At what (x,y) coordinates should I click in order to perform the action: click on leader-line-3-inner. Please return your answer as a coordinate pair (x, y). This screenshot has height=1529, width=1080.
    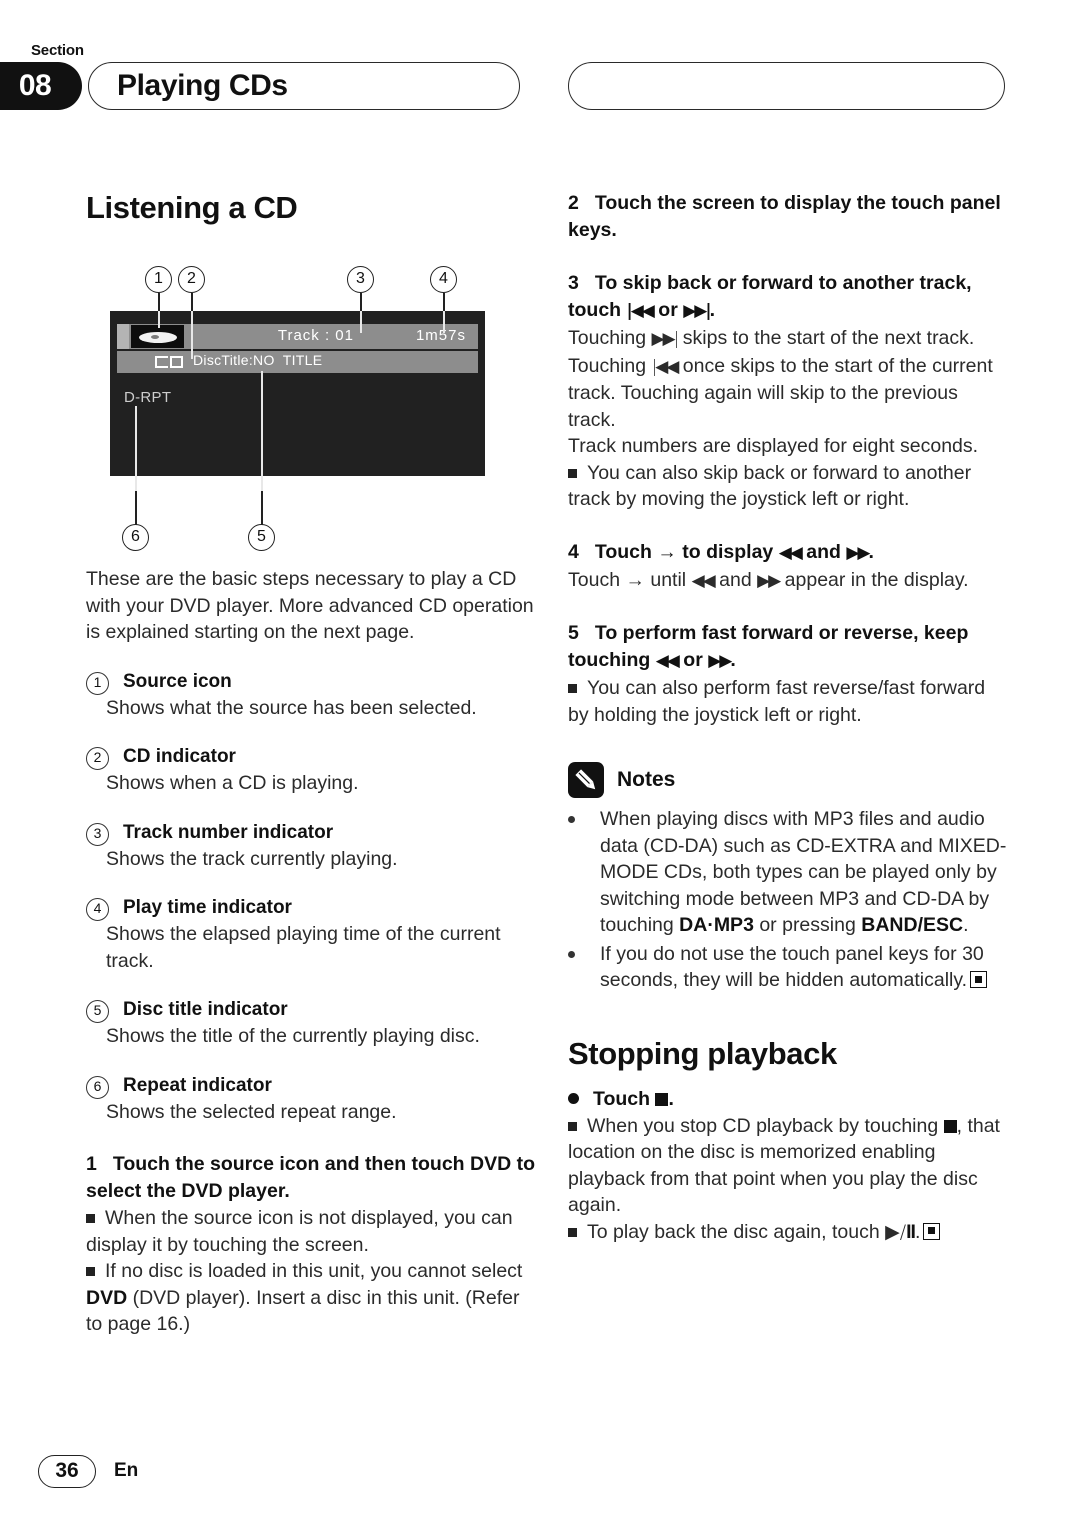
    Looking at the image, I should click on (361, 322).